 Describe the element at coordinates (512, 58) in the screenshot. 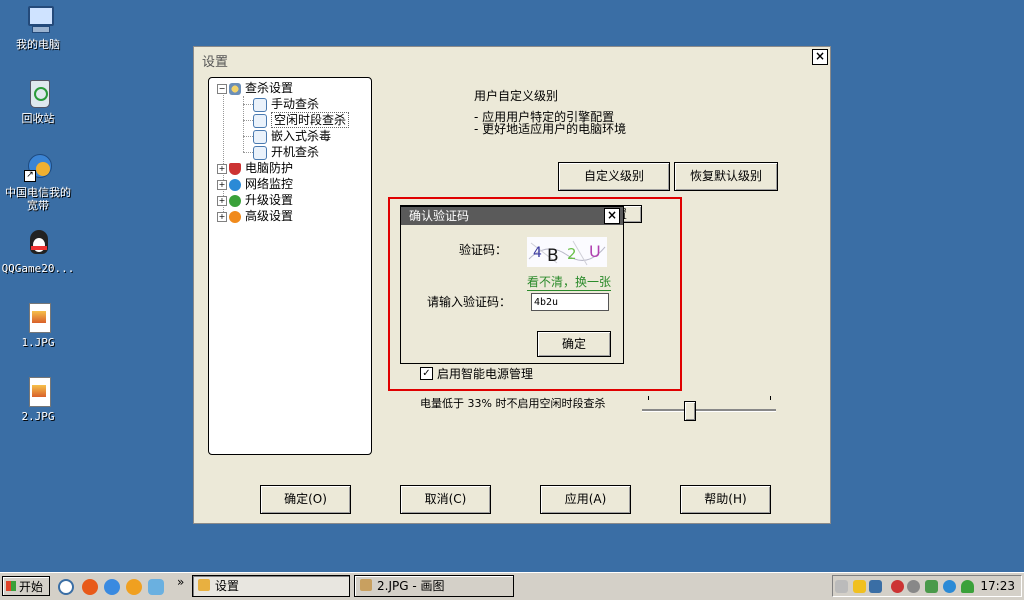

I see `window-titlebar: 设置 ×` at that location.